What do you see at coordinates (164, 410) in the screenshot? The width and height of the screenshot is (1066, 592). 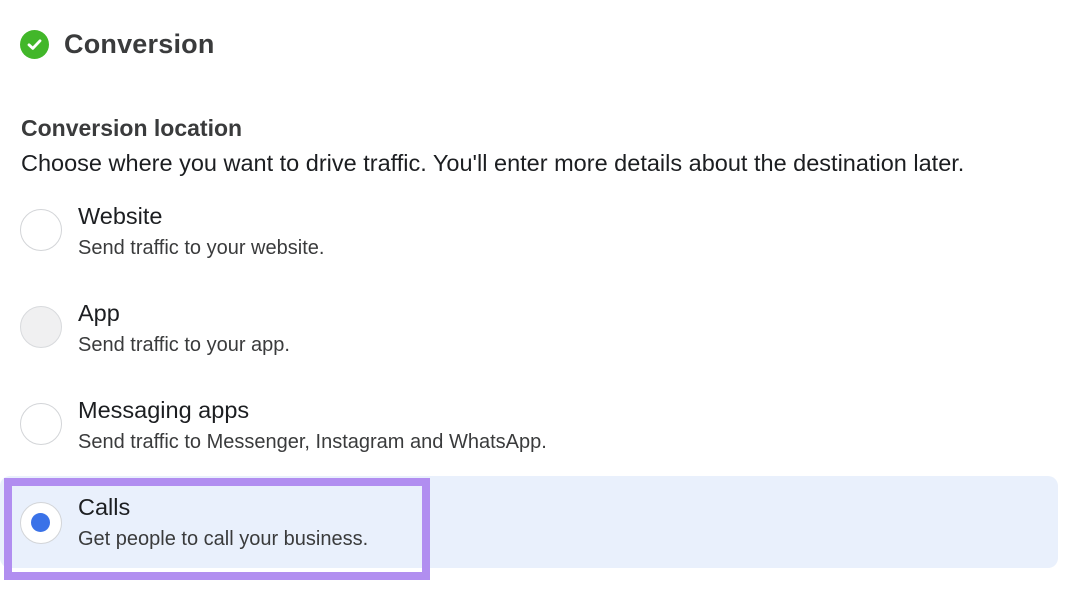 I see `option-title: Messaging apps` at bounding box center [164, 410].